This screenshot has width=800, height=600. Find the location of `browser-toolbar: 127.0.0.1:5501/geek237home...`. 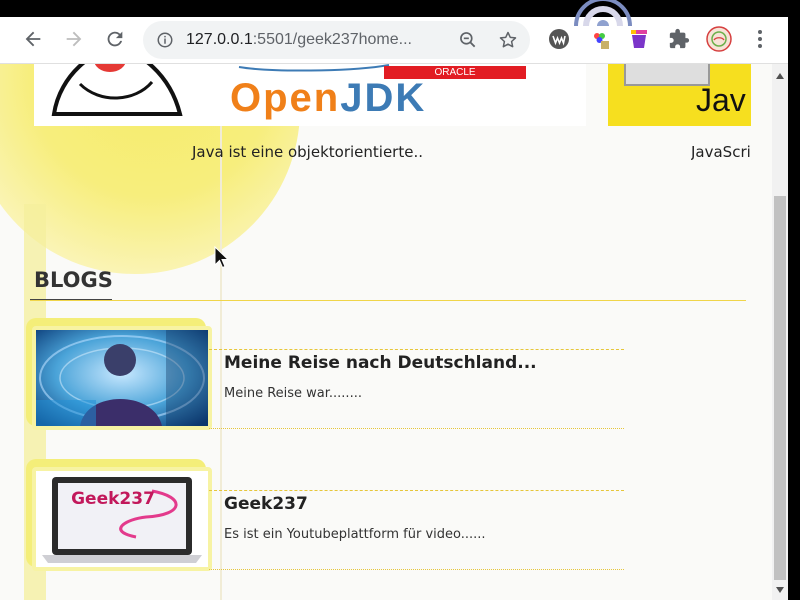

browser-toolbar: 127.0.0.1:5501/geek237home... is located at coordinates (394, 40).